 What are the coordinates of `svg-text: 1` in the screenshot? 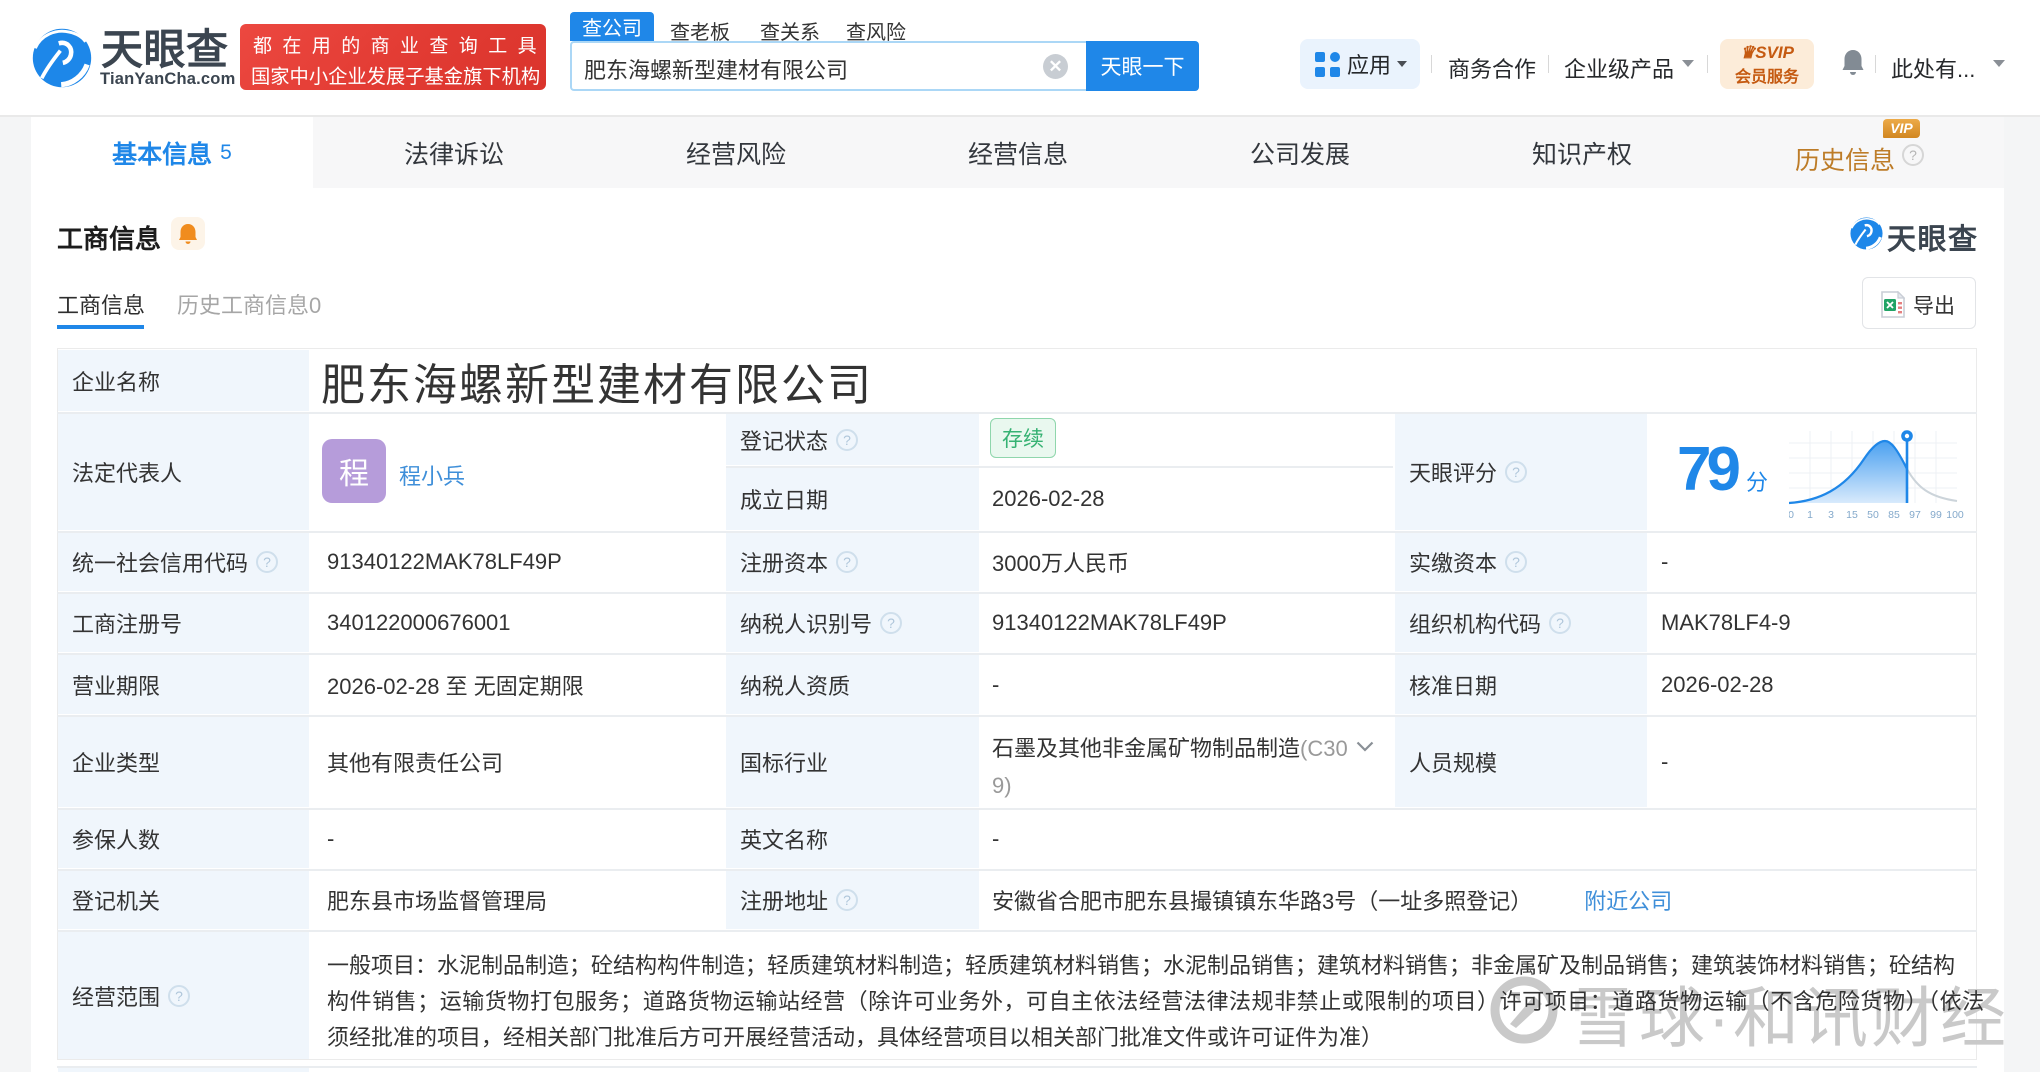 It's located at (1810, 515).